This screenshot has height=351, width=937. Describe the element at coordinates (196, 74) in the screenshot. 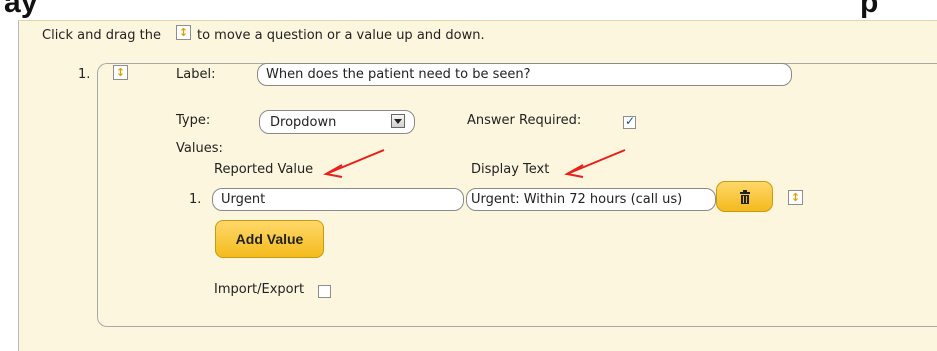

I see `label-caption: Label:` at that location.